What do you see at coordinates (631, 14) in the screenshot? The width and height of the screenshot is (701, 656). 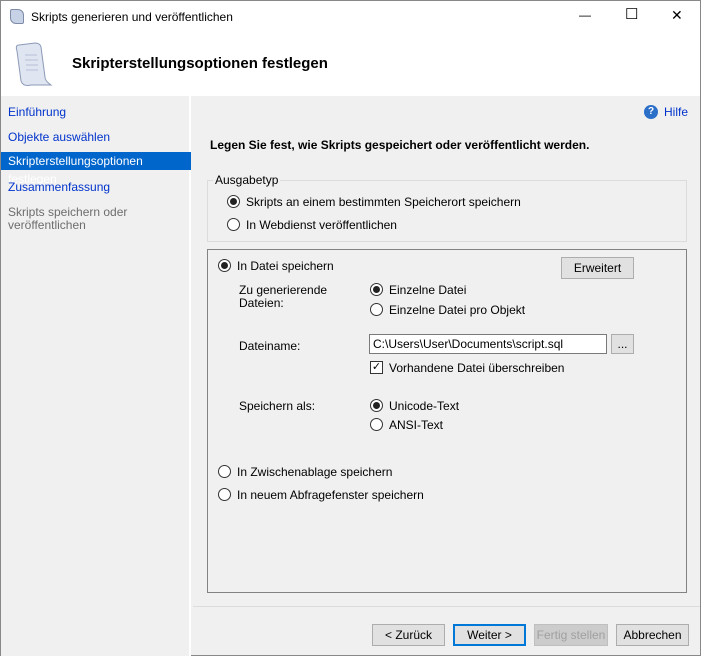 I see `maximize-button: ☐` at bounding box center [631, 14].